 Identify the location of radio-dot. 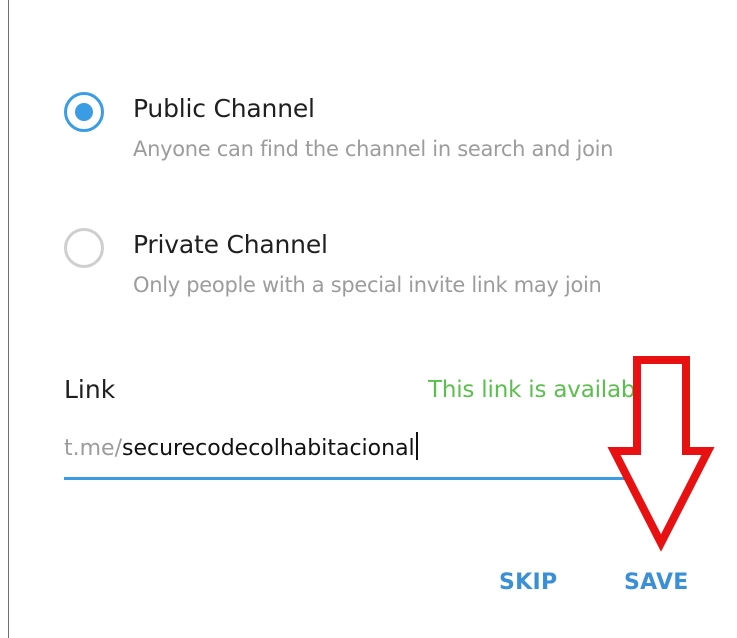
(84, 112).